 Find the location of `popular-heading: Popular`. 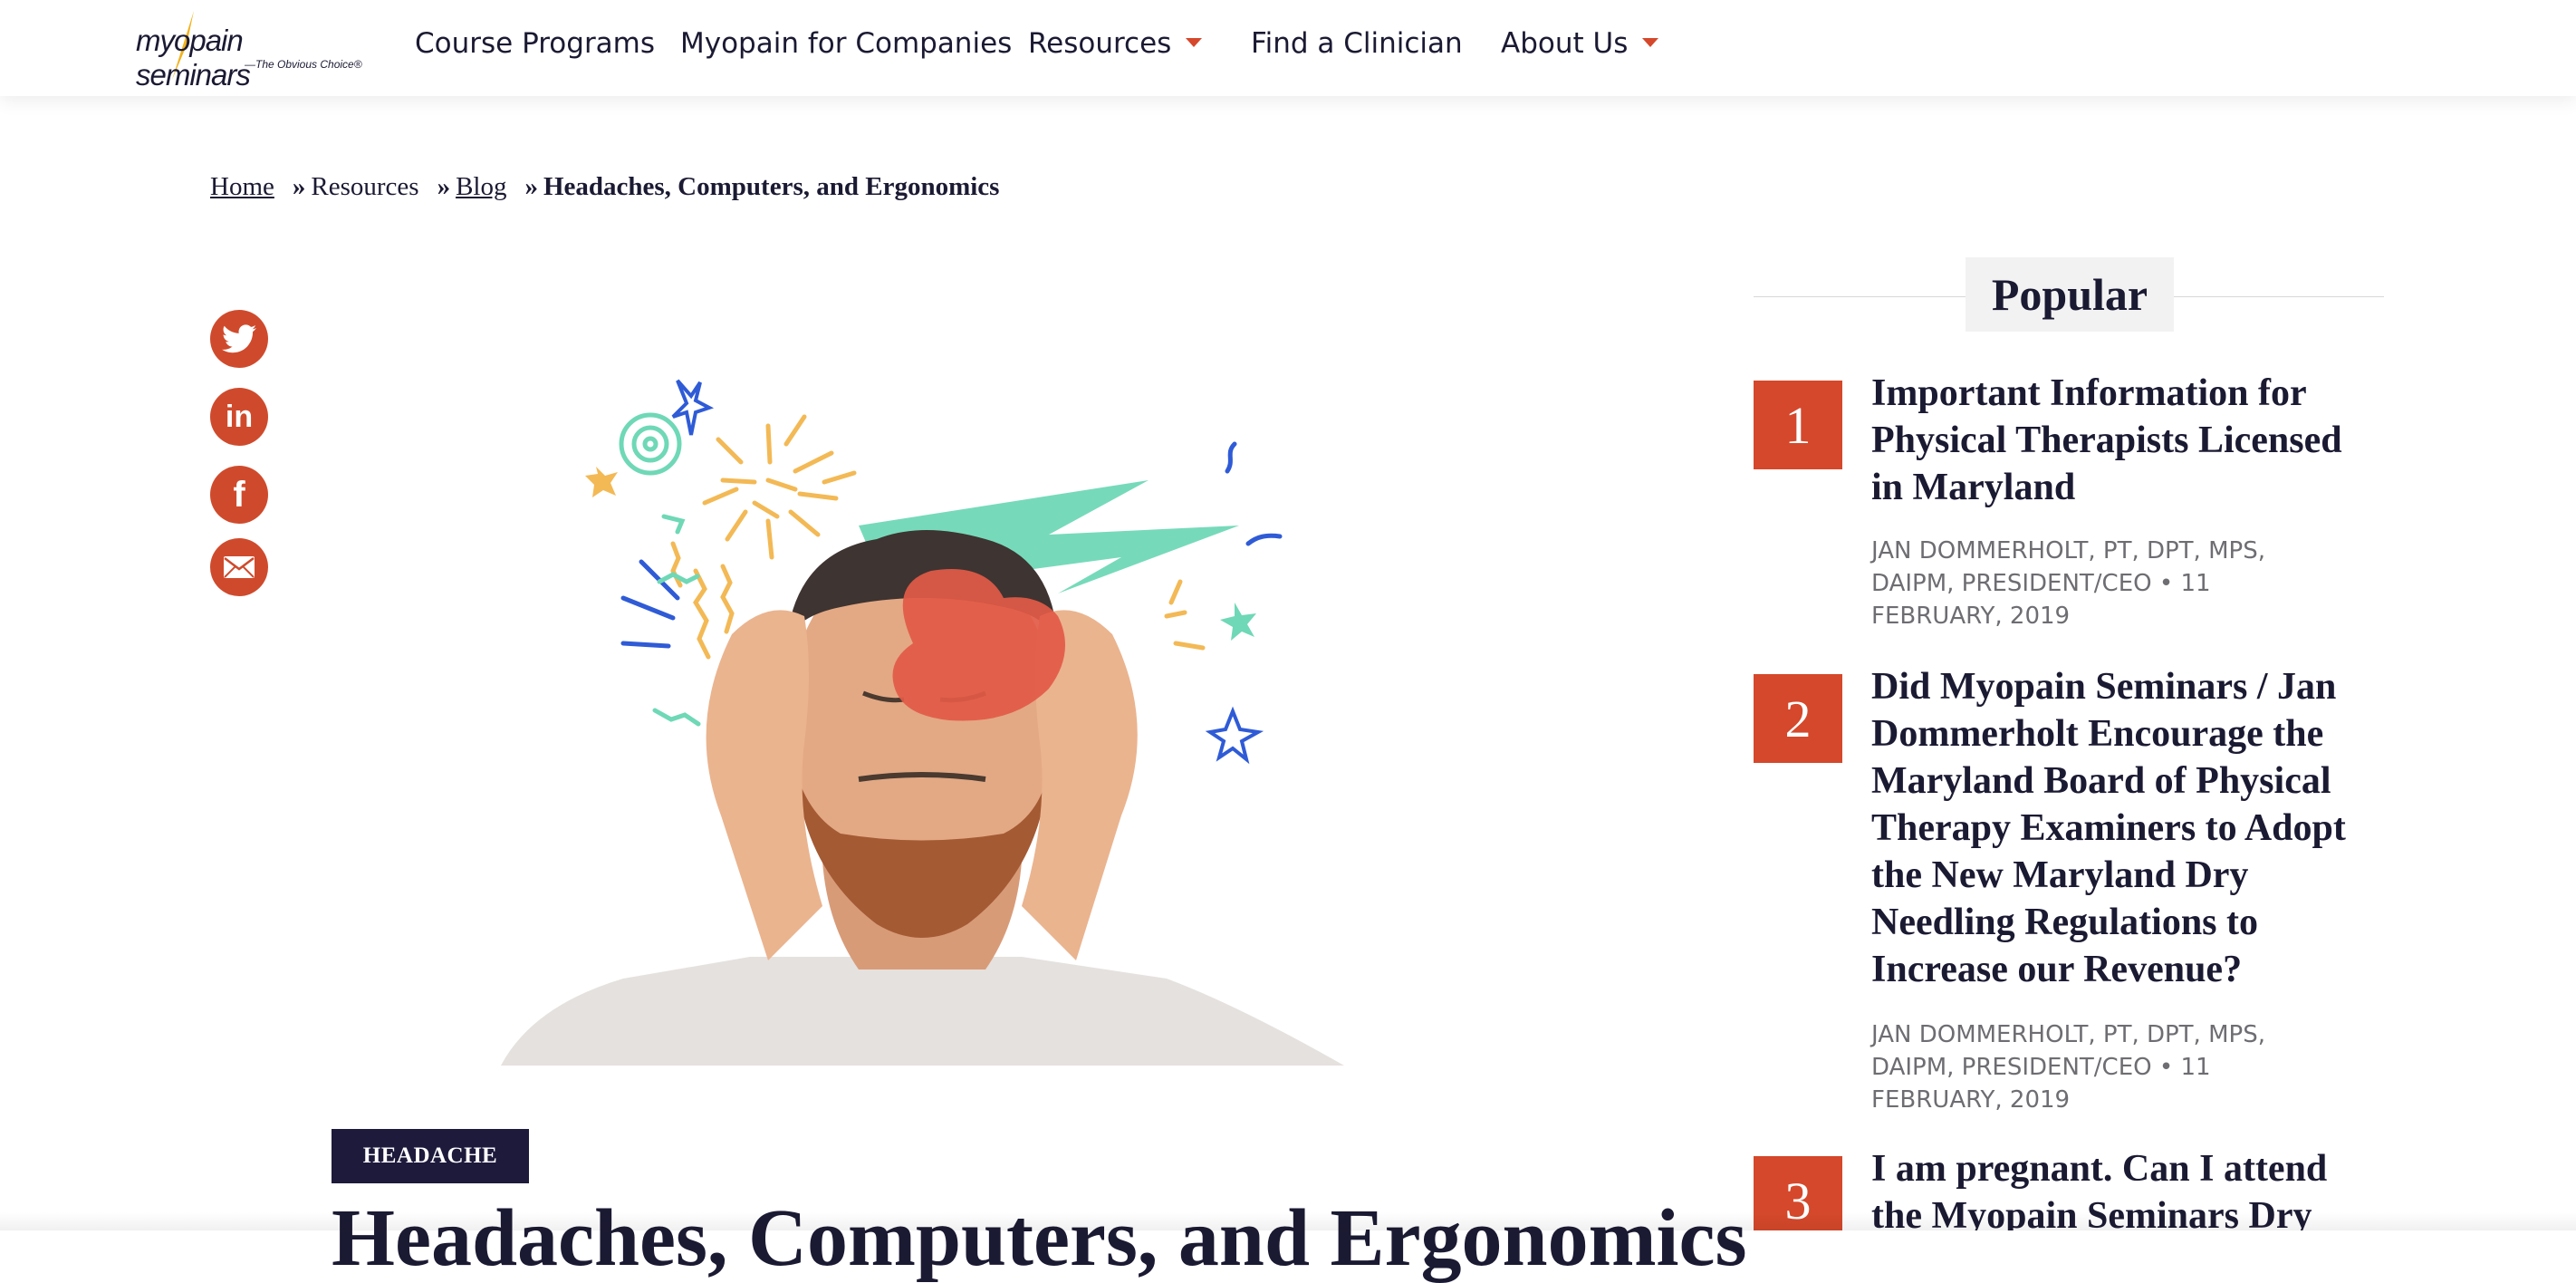

popular-heading: Popular is located at coordinates (2070, 294).